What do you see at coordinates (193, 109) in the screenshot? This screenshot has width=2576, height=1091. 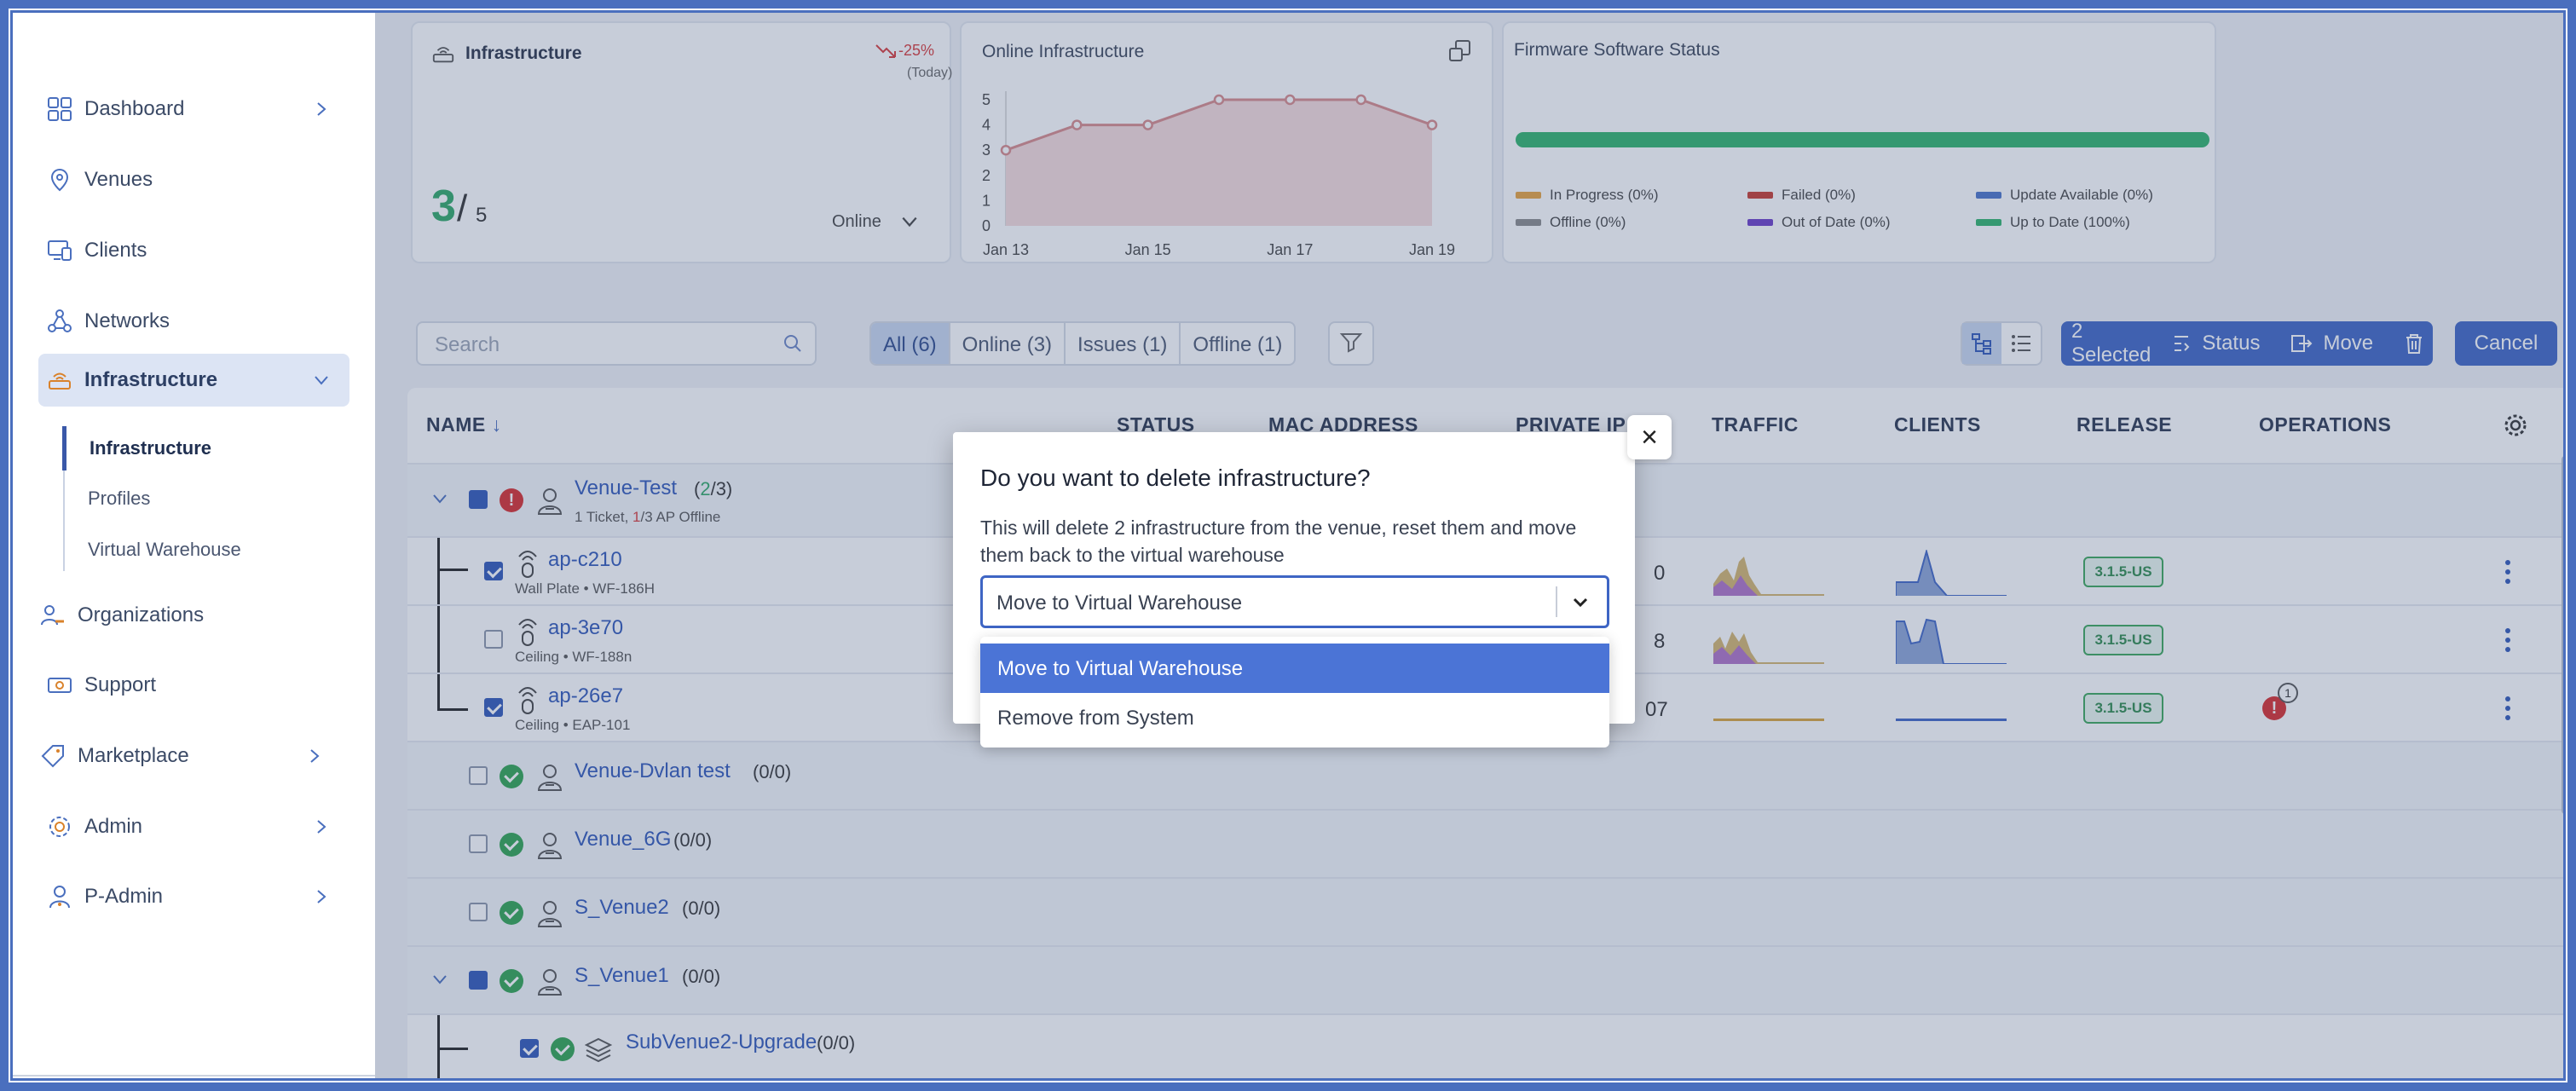 I see `sidebar-item-dashboard: Dashboard` at bounding box center [193, 109].